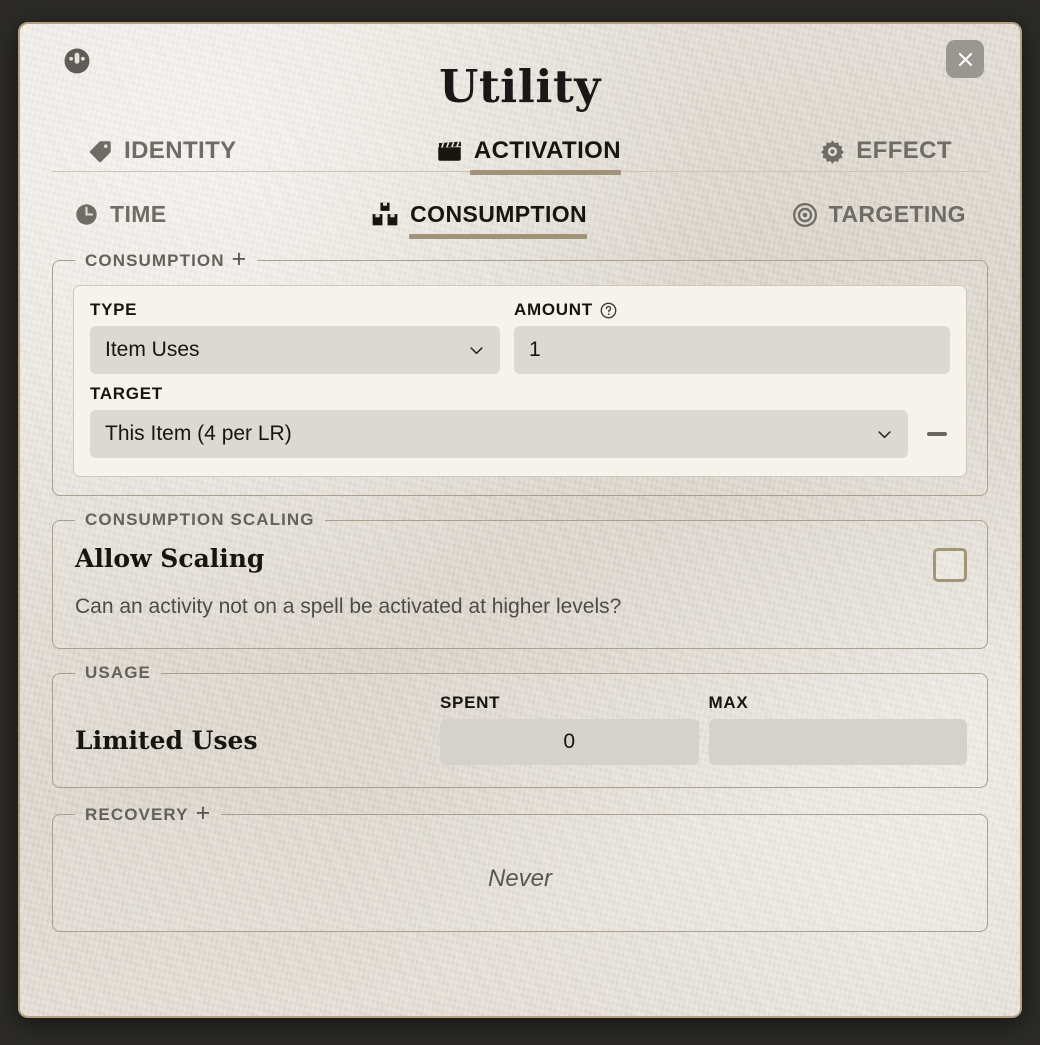  Describe the element at coordinates (832, 151) in the screenshot. I see `gear-icon` at that location.